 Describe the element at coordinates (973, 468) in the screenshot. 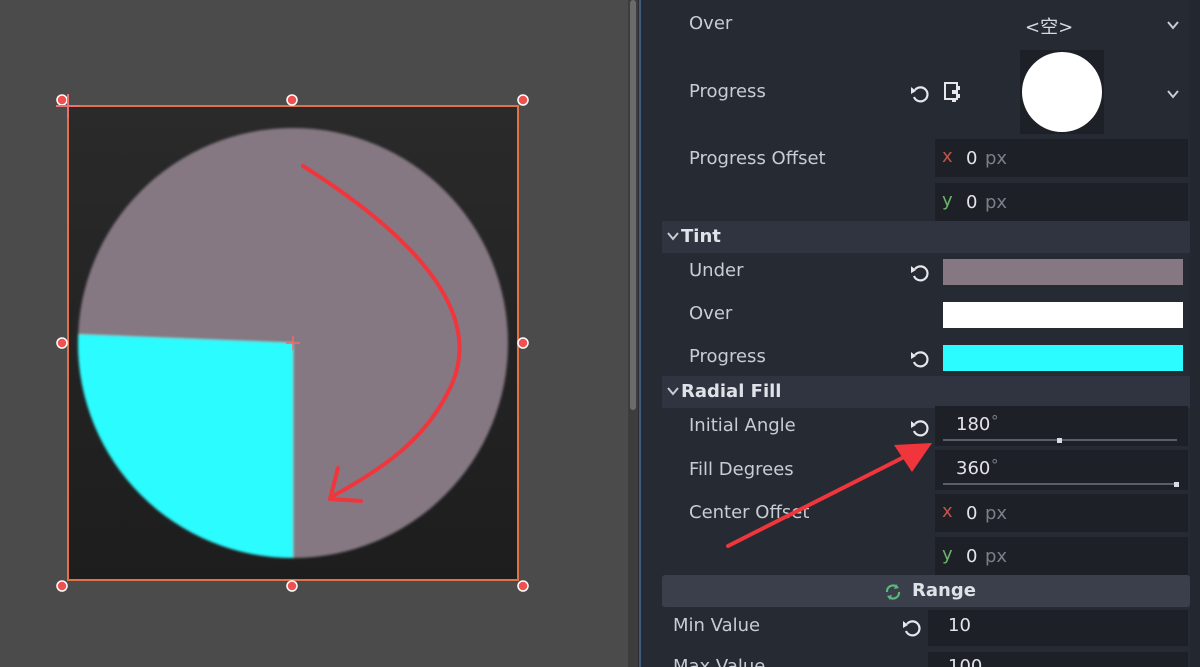

I see `fill-degrees-value: 360` at that location.